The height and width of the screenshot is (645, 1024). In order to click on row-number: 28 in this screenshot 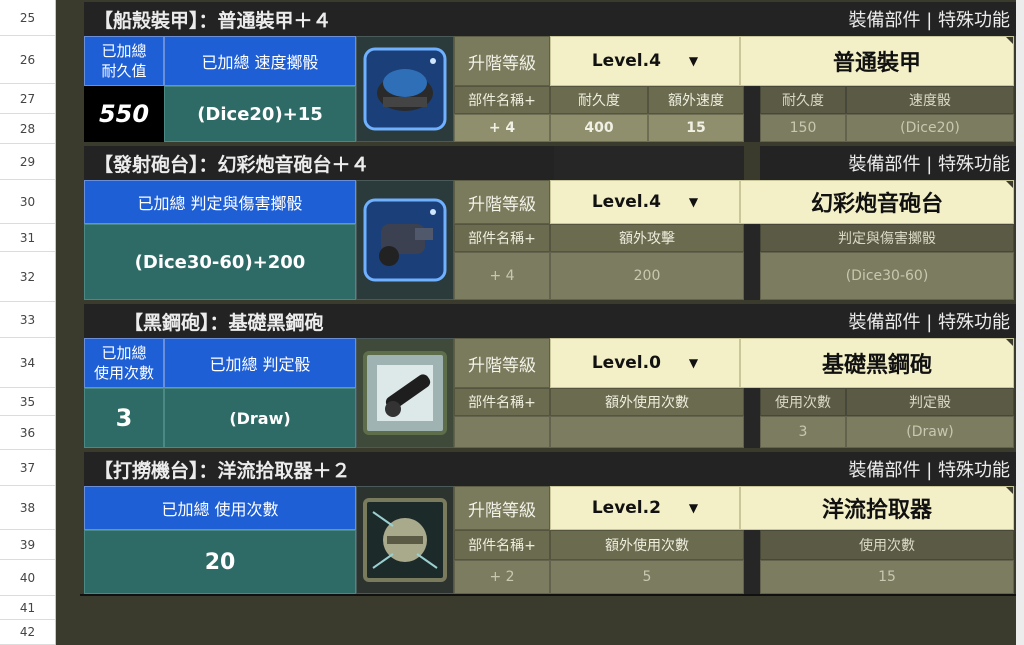, I will do `click(27, 129)`.